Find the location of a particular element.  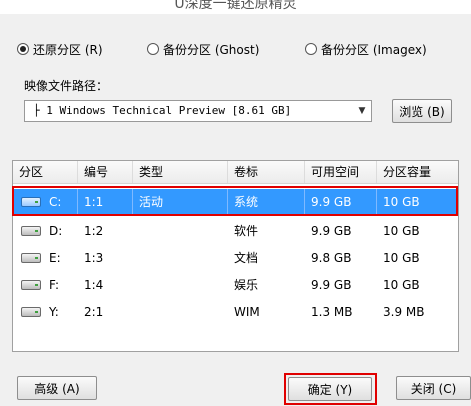

table-header: 分区 编号 类型 卷标 可用空间 分区容量 is located at coordinates (235, 172).